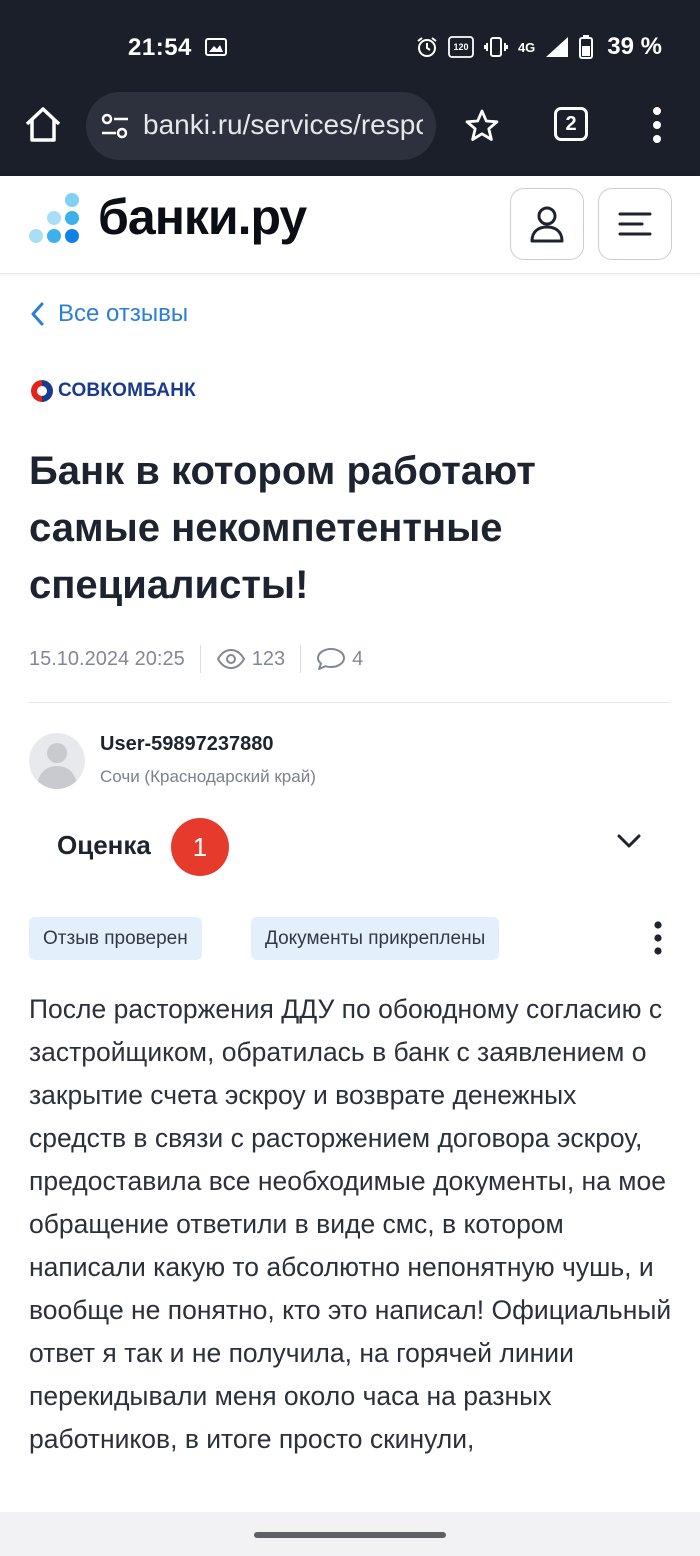 This screenshot has height=1556, width=700. I want to click on avatar, so click(57, 761).